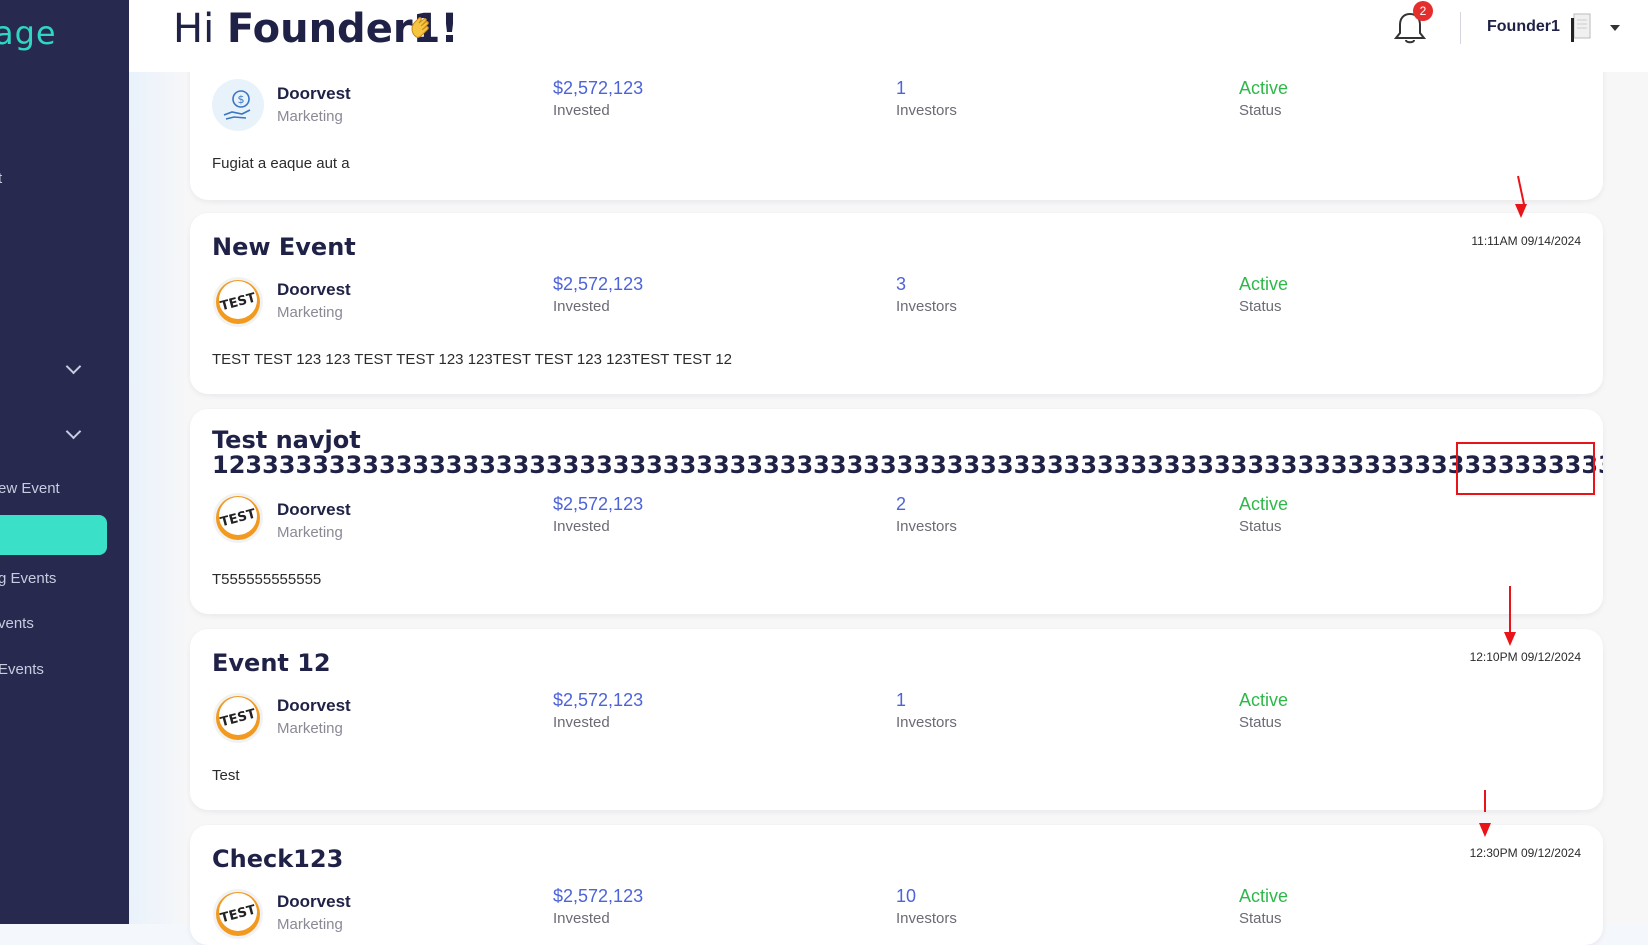 The width and height of the screenshot is (1648, 945). Describe the element at coordinates (284, 247) in the screenshot. I see `event-title: New Event` at that location.